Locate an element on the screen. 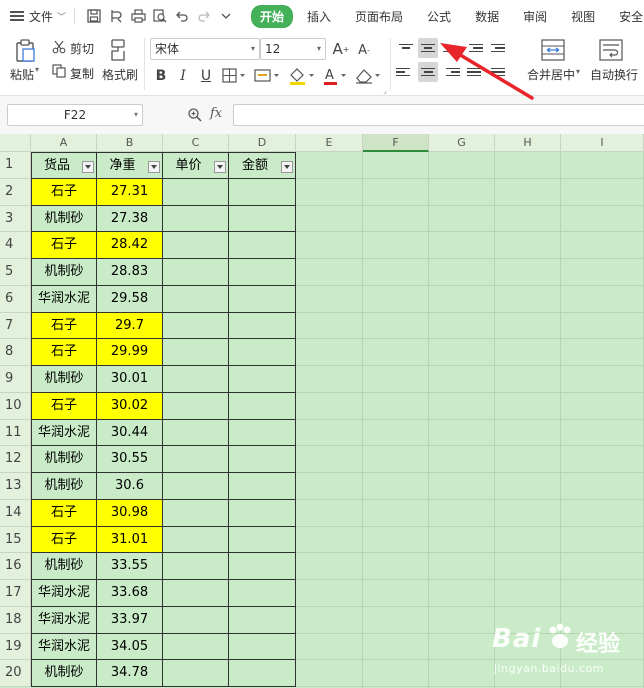  name-box: F22 ▾ is located at coordinates (75, 115).